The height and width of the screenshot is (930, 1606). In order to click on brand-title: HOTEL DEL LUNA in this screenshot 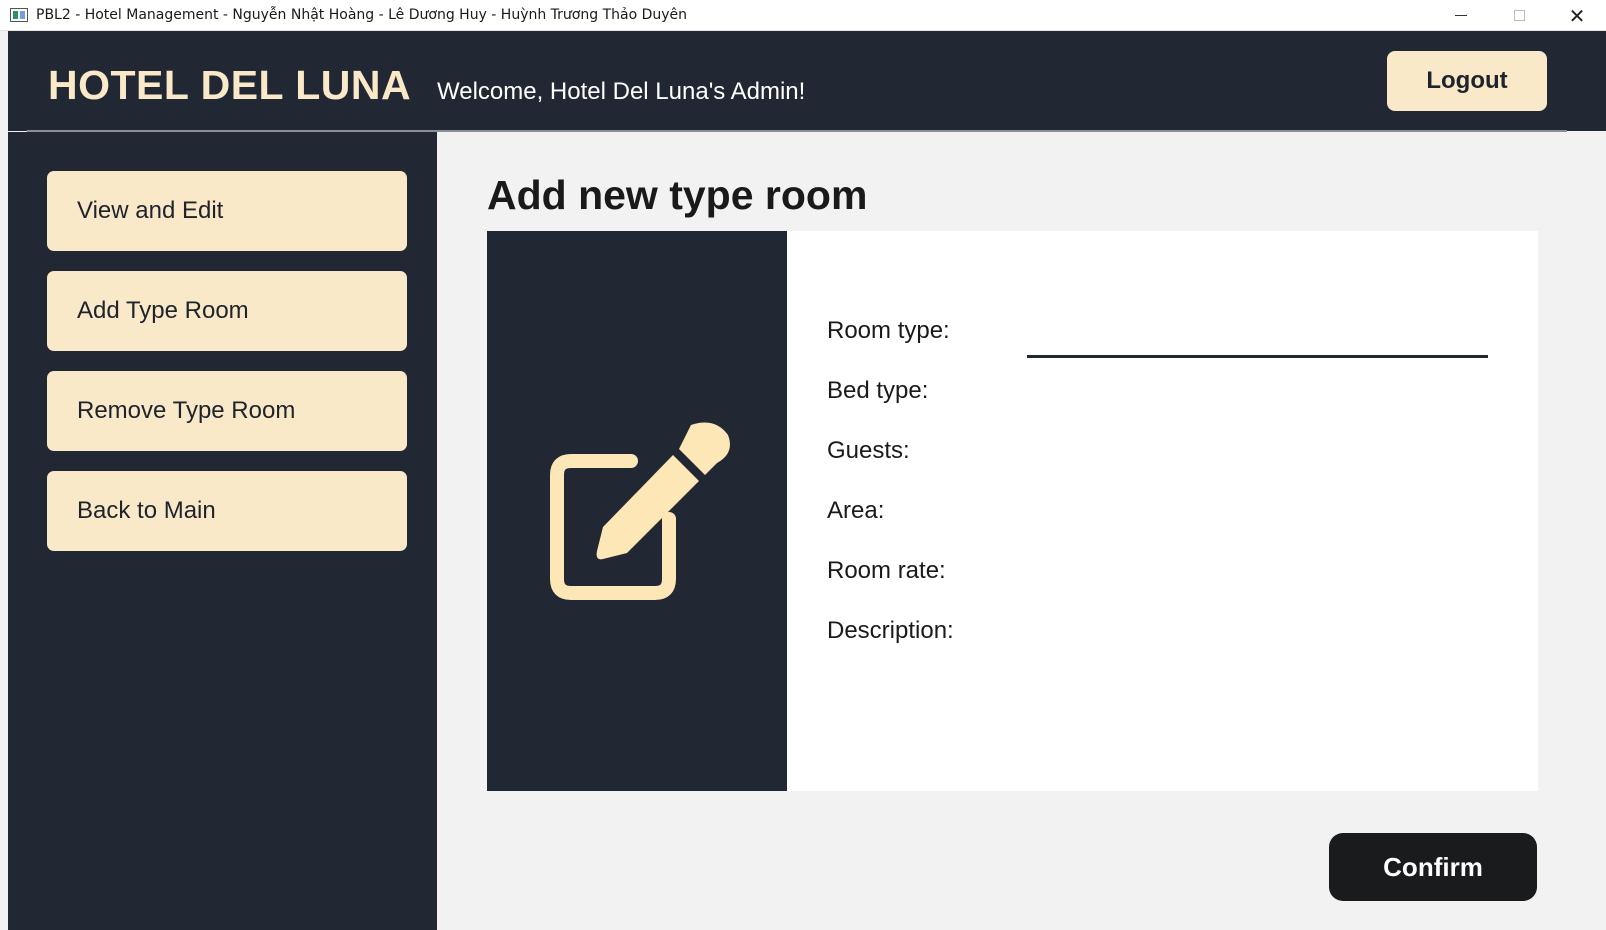, I will do `click(230, 85)`.